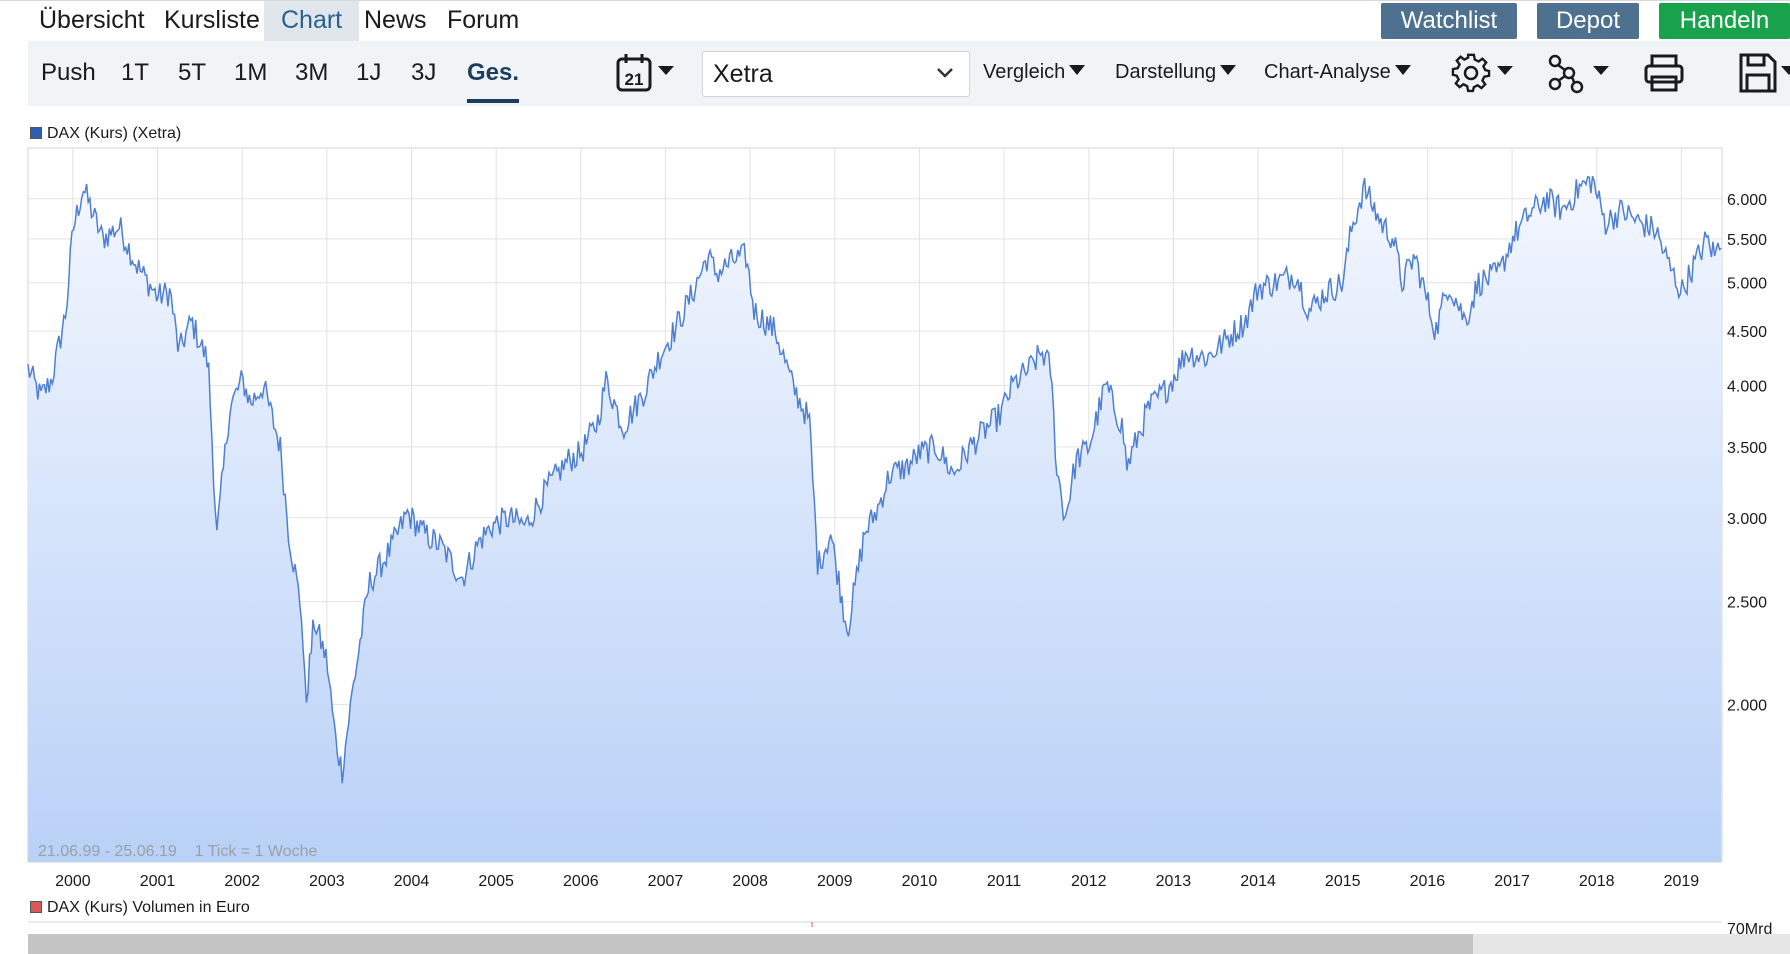 This screenshot has height=954, width=1790. Describe the element at coordinates (1682, 881) in the screenshot. I see `x-tick-label: 2019` at that location.